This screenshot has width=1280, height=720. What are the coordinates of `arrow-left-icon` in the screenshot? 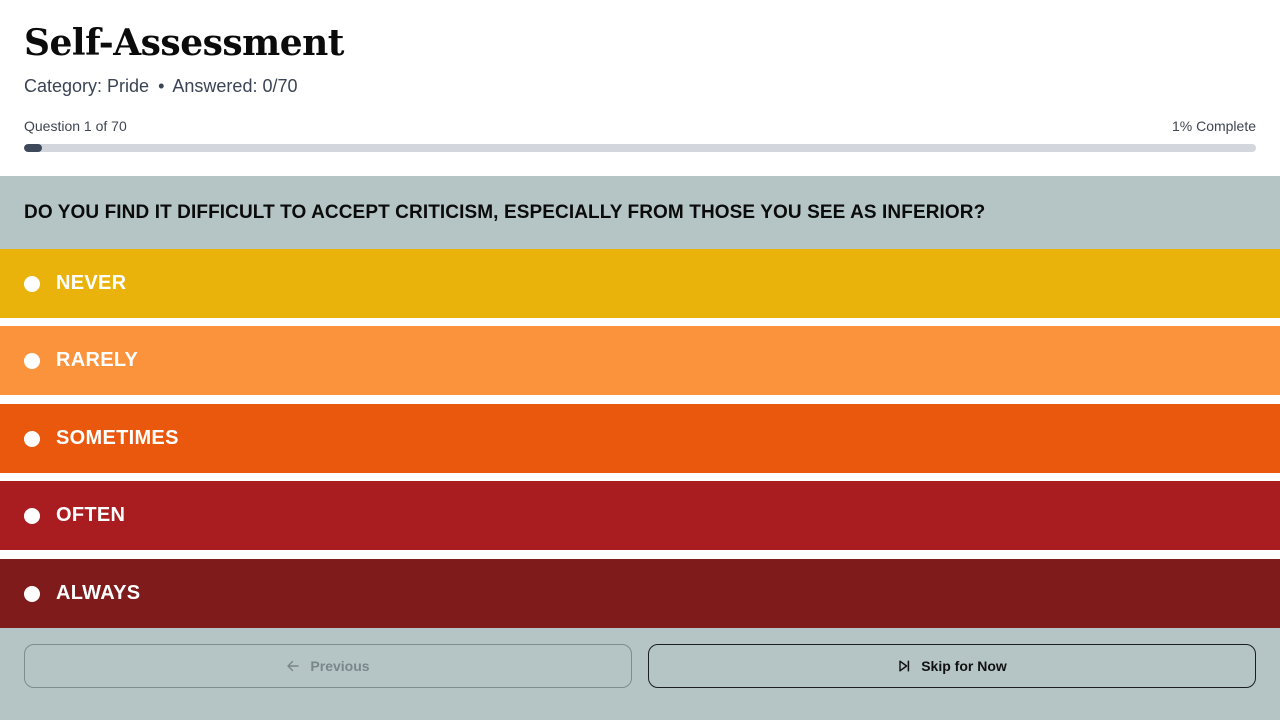 It's located at (293, 666).